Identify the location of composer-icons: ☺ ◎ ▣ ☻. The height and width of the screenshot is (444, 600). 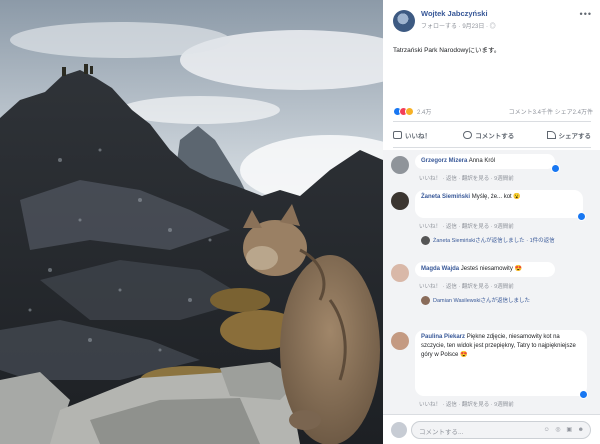
(565, 429).